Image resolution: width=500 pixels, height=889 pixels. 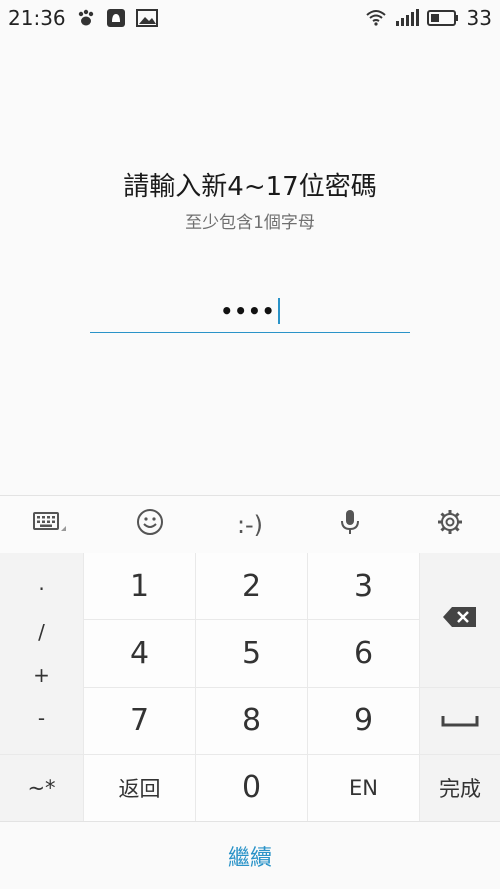 I want to click on symbol-key-plus: +, so click(x=41, y=675).